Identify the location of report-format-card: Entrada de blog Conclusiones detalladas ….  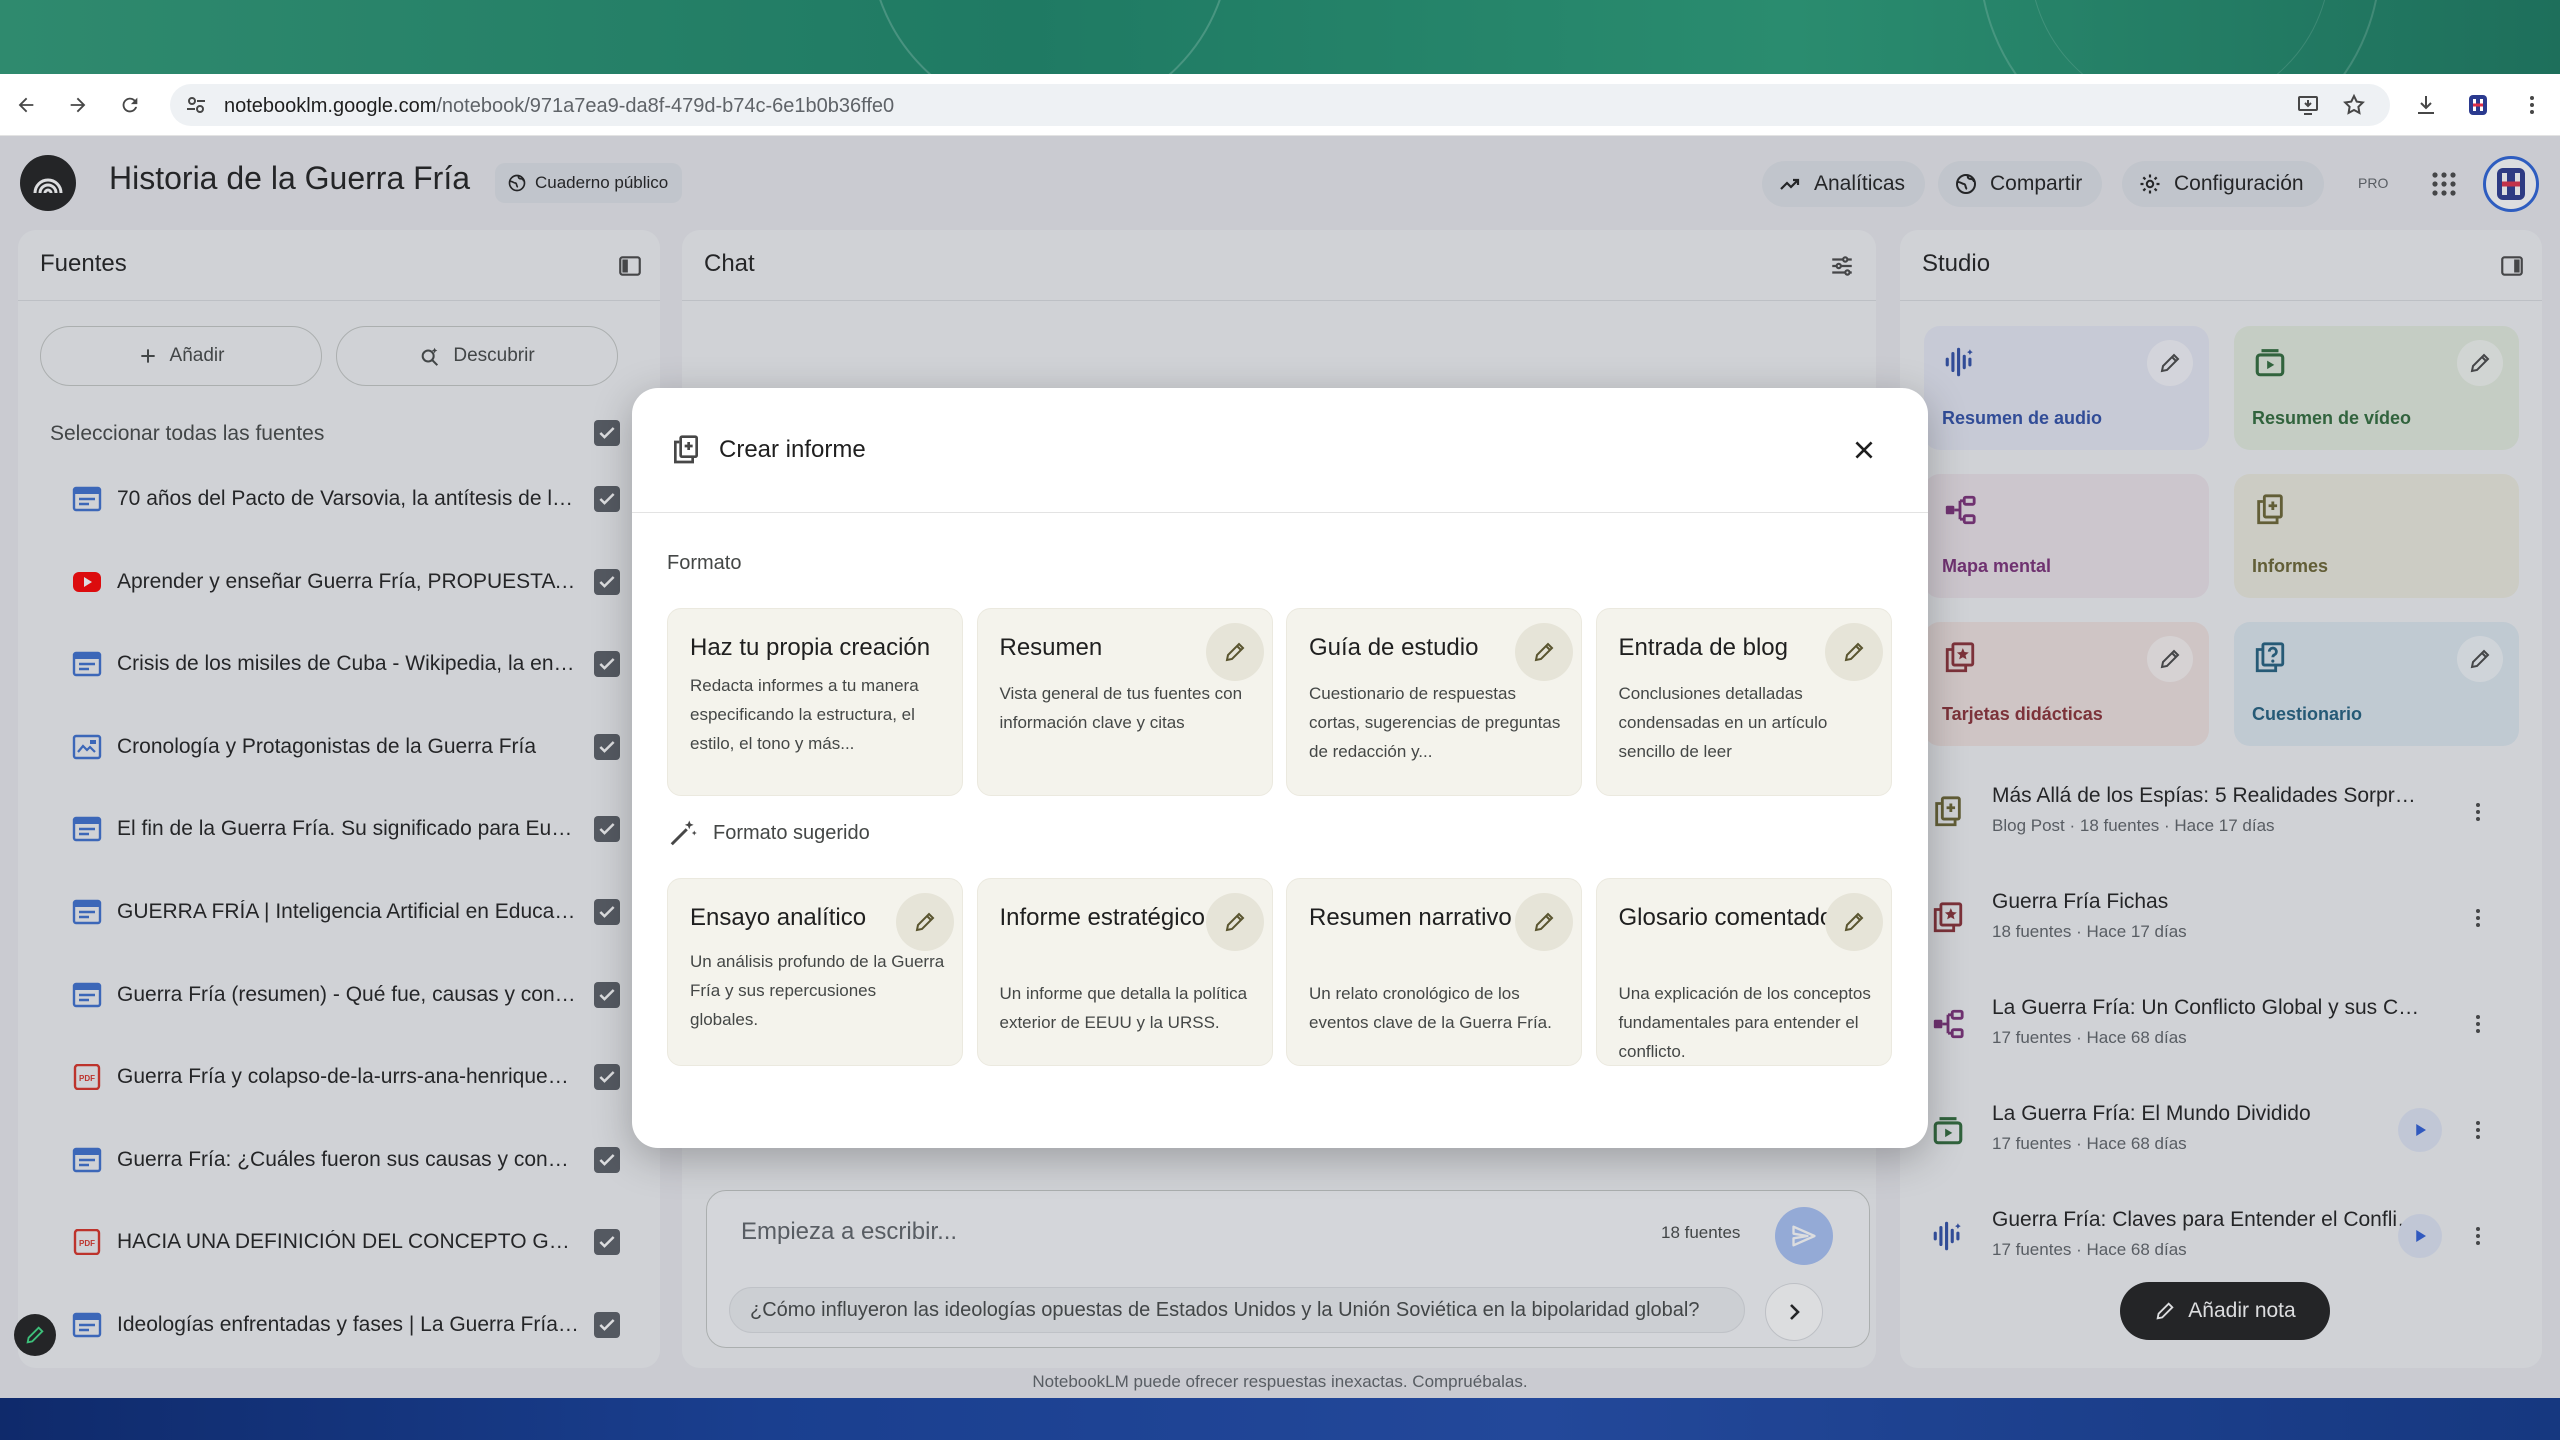
(1743, 702).